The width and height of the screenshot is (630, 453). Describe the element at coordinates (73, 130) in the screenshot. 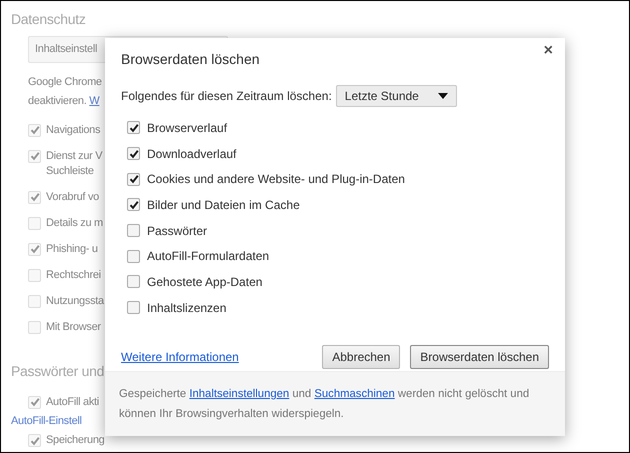

I see `checkbox-label: Navigations` at that location.